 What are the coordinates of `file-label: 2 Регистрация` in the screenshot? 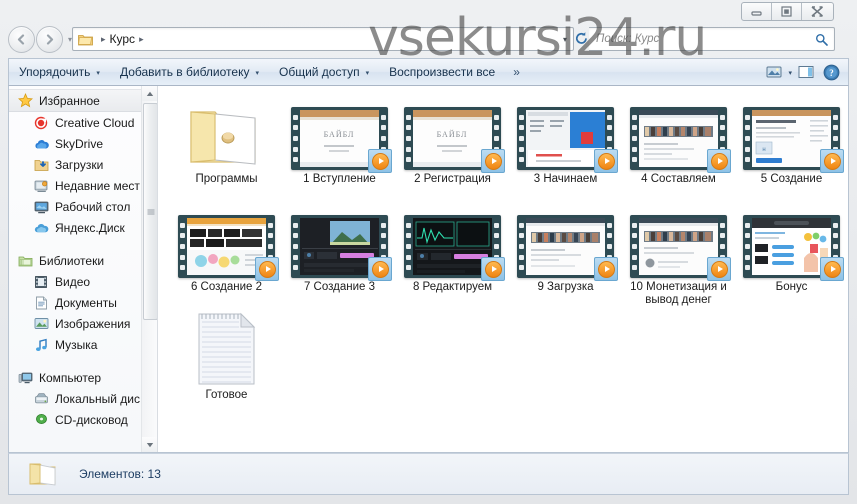 It's located at (452, 179).